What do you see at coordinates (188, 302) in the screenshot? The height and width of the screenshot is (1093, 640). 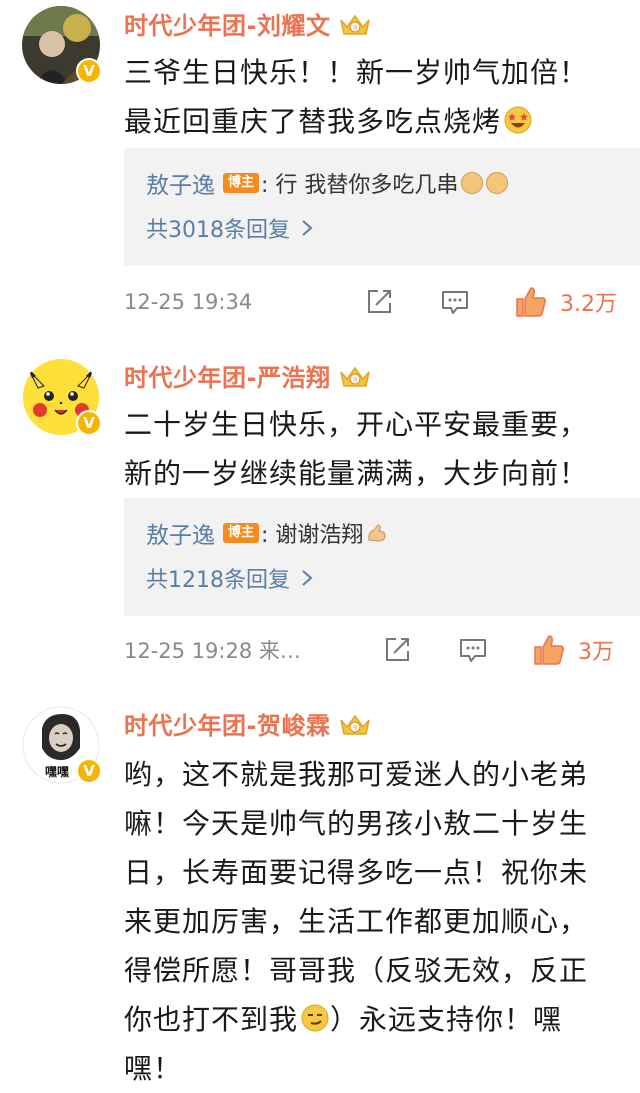 I see `timestamp: 12-25 19:34` at bounding box center [188, 302].